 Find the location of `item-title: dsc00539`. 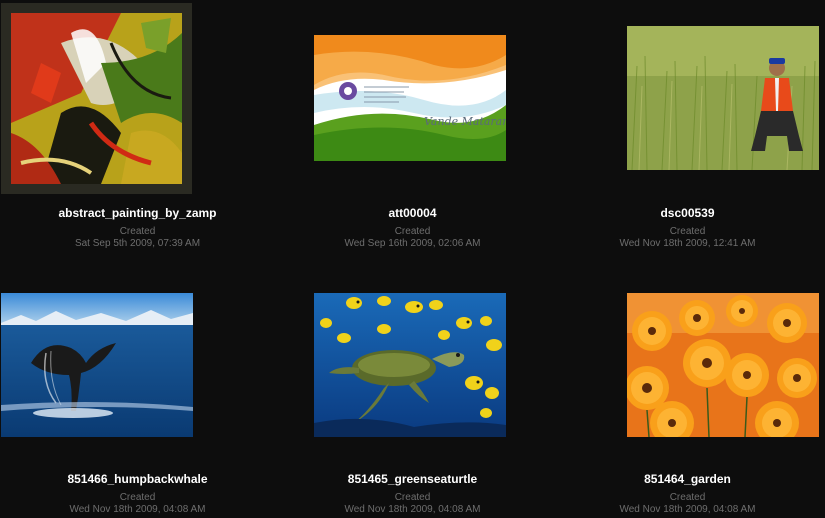

item-title: dsc00539 is located at coordinates (687, 213).